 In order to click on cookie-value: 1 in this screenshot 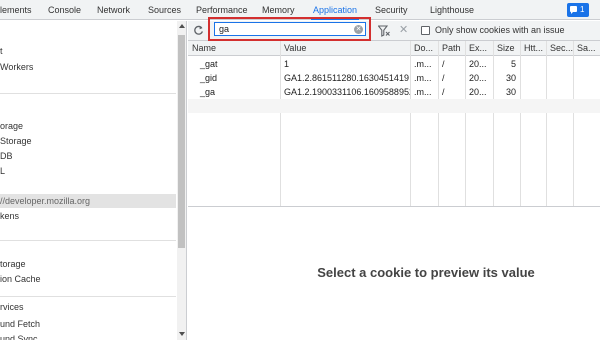, I will do `click(287, 64)`.